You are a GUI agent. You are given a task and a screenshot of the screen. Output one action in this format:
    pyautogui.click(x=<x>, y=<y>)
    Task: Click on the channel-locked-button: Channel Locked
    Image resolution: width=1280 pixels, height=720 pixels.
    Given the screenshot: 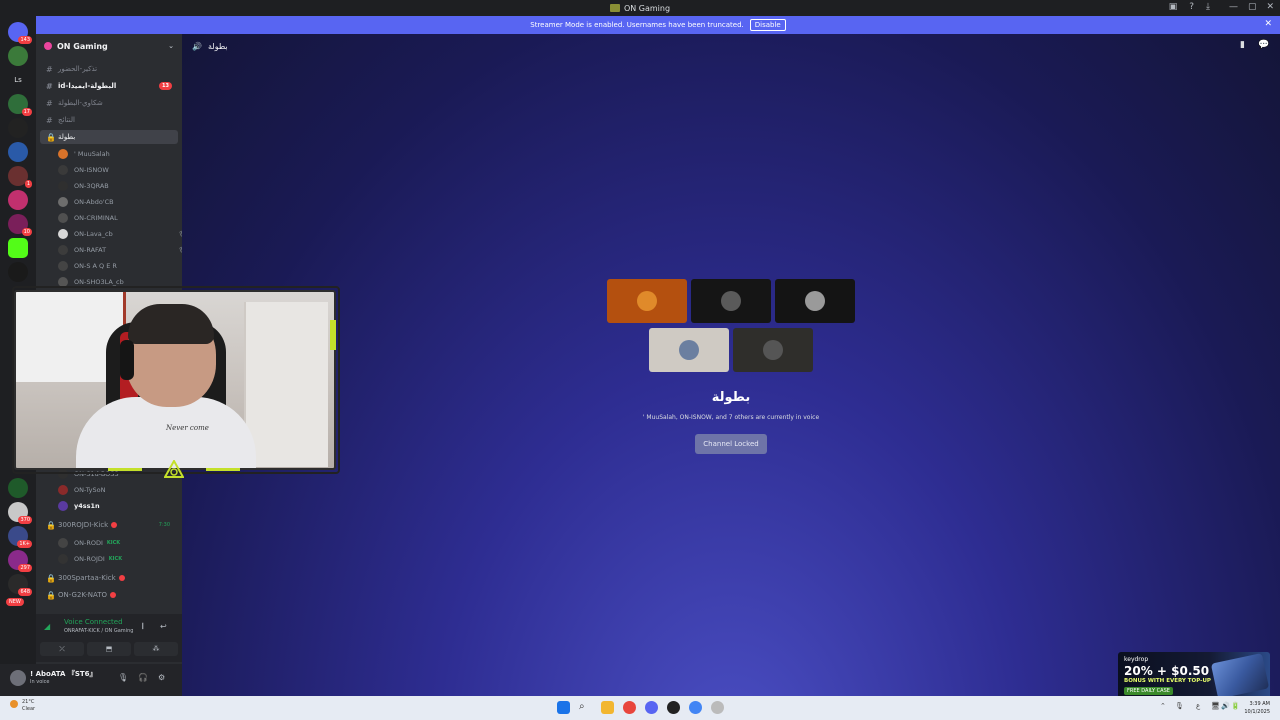 What is the action you would take?
    pyautogui.click(x=731, y=444)
    